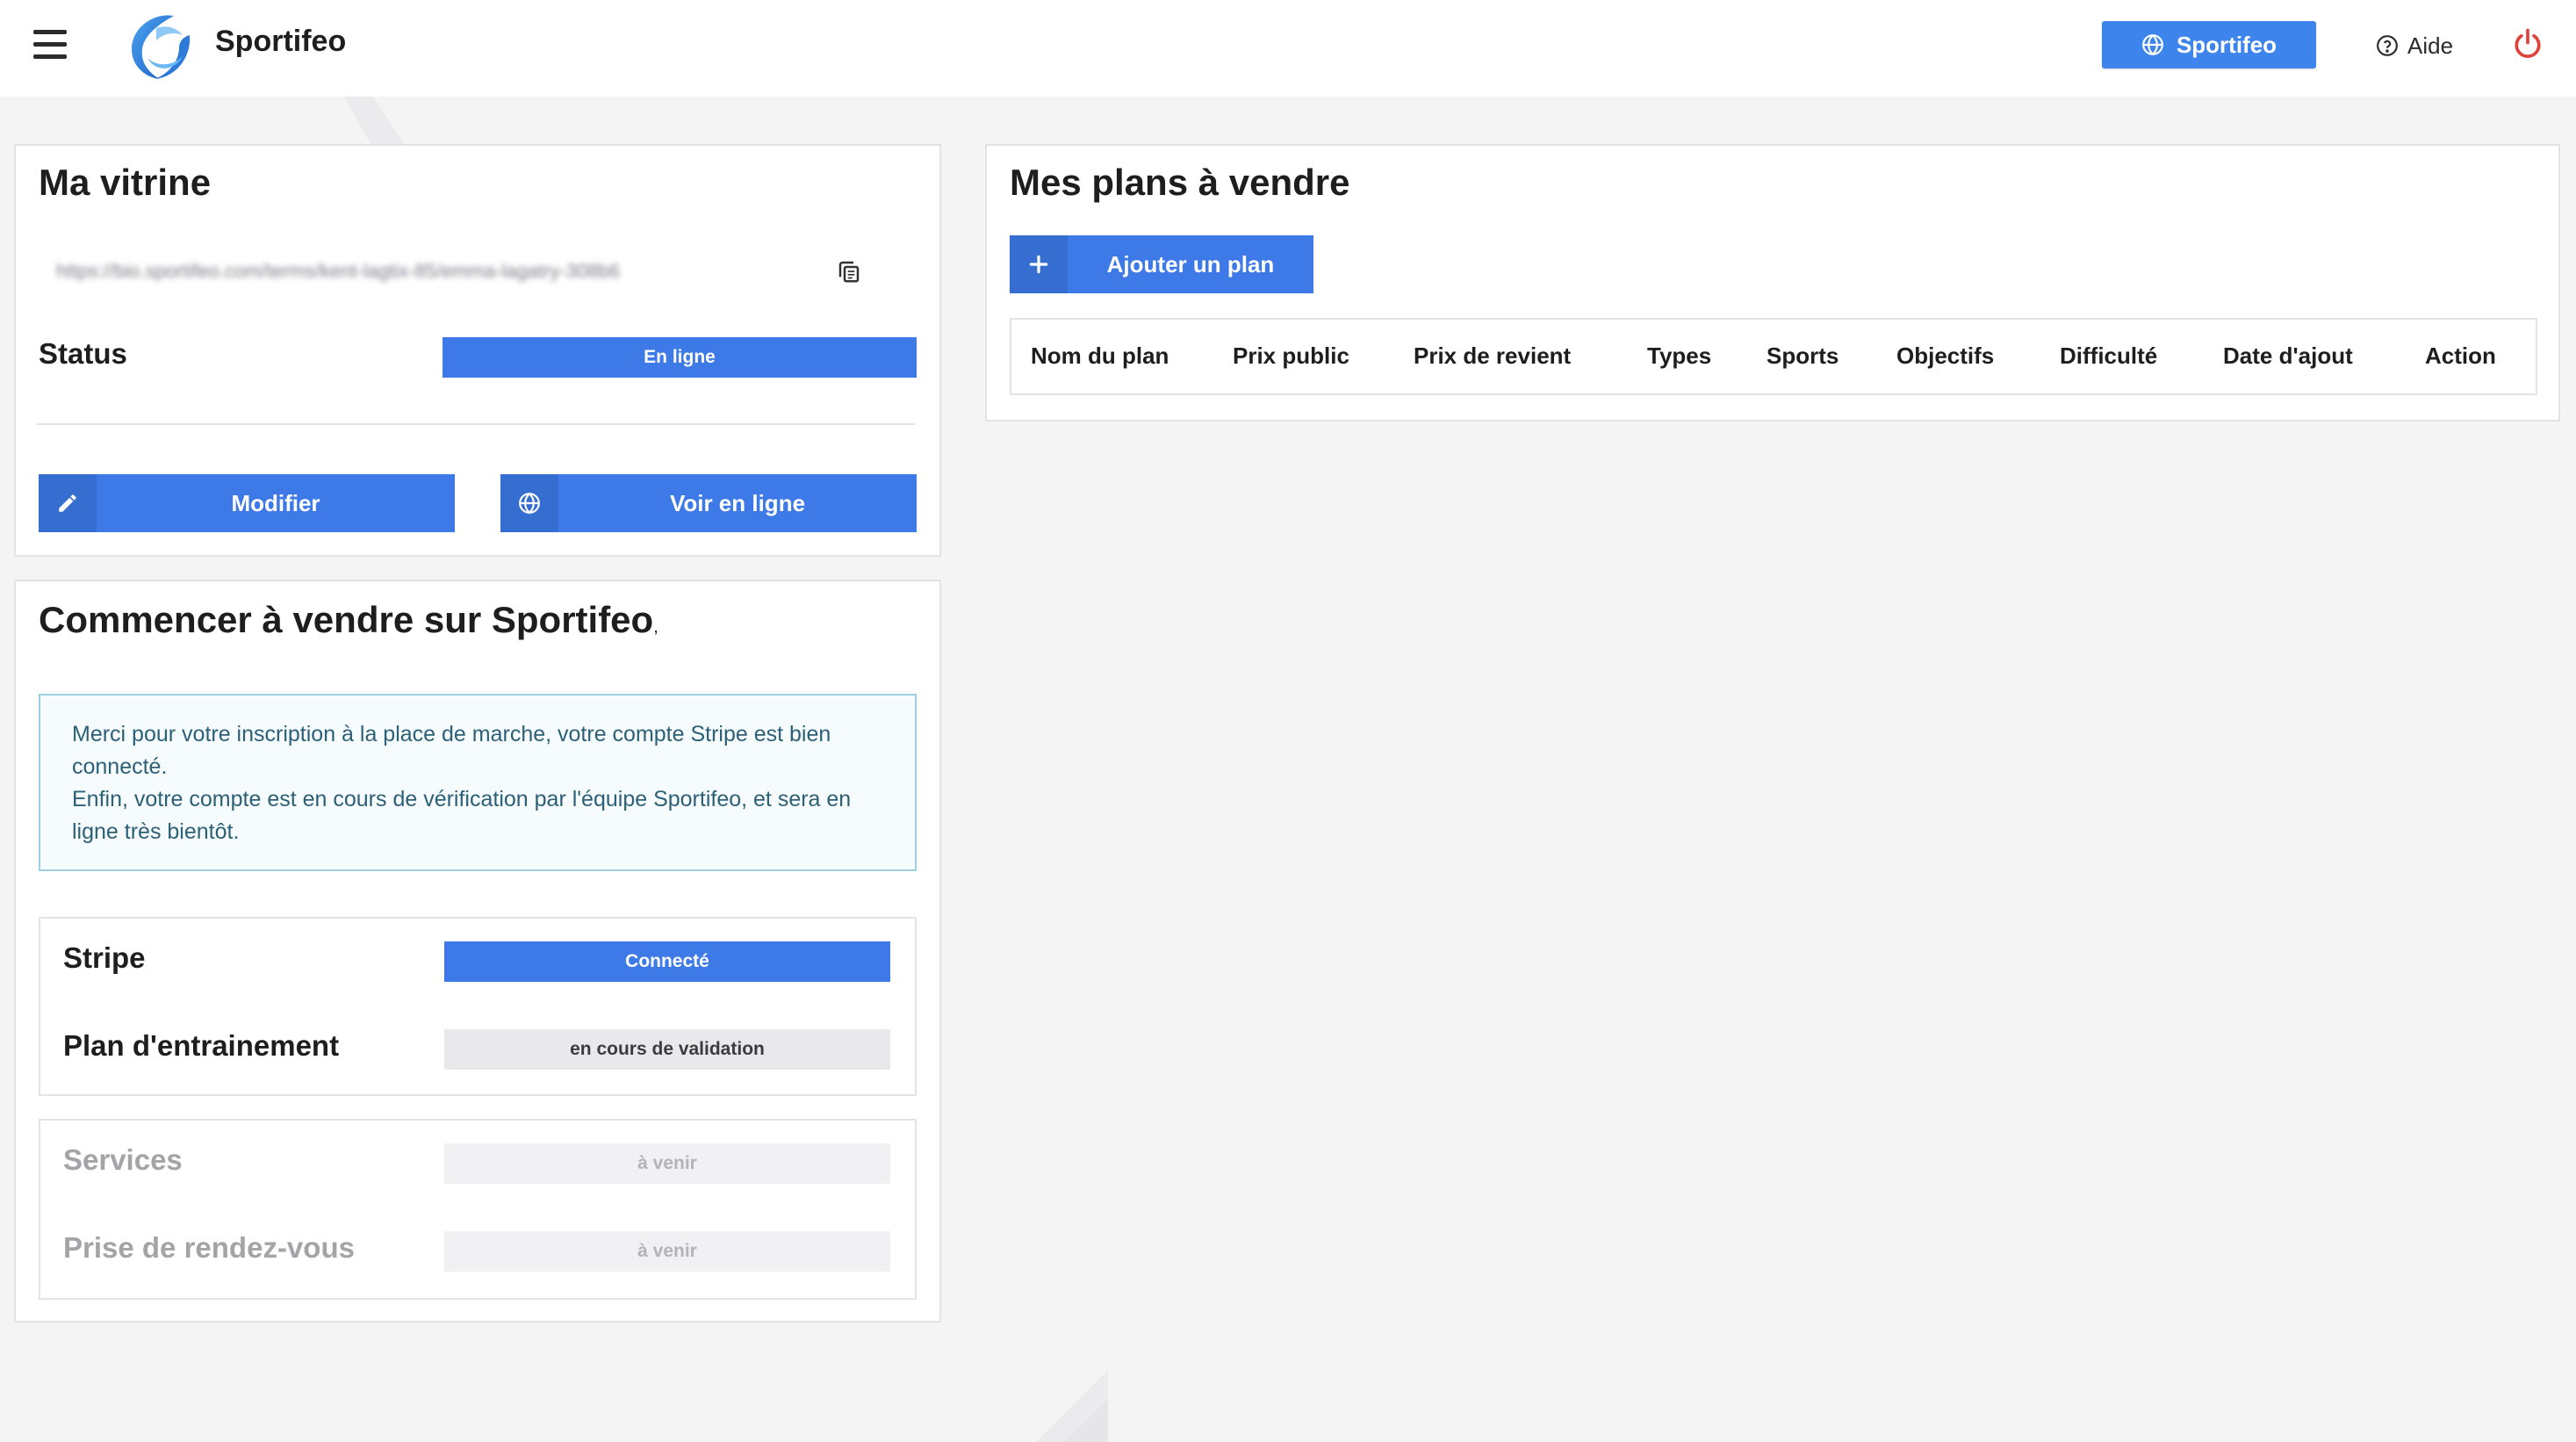 Image resolution: width=2576 pixels, height=1442 pixels. Describe the element at coordinates (1180, 182) in the screenshot. I see `plans-title: Mes plans à vendre` at that location.